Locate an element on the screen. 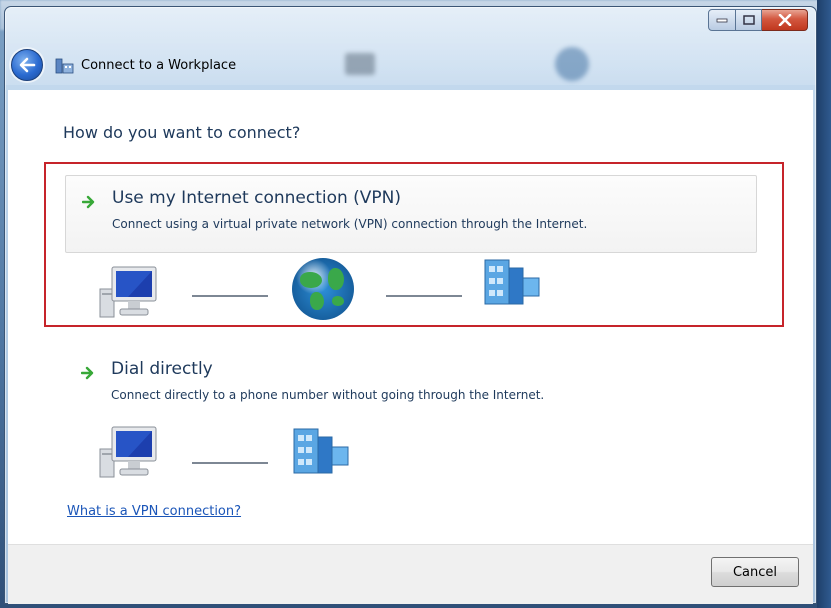  back-button is located at coordinates (27, 65).